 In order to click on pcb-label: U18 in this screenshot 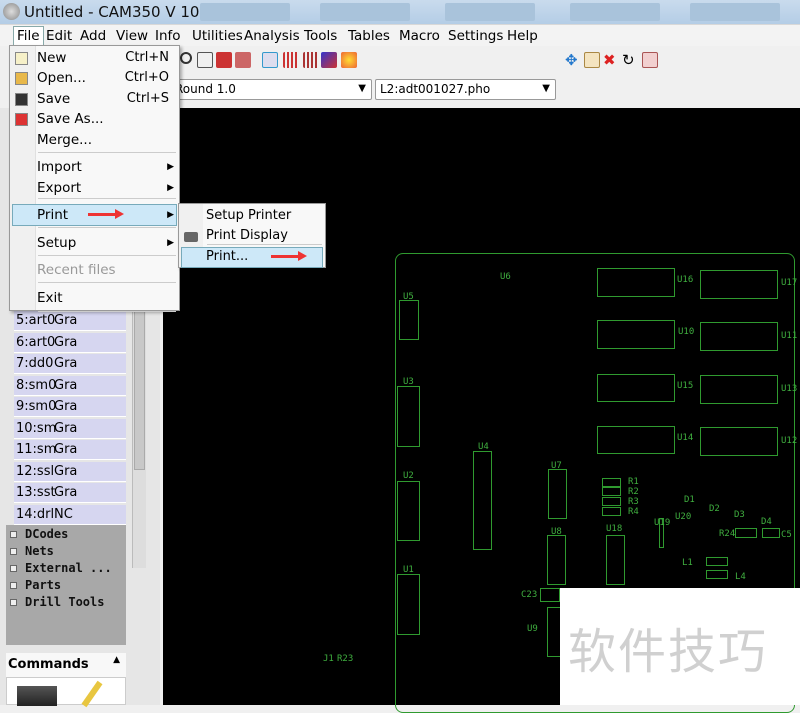, I will do `click(614, 529)`.